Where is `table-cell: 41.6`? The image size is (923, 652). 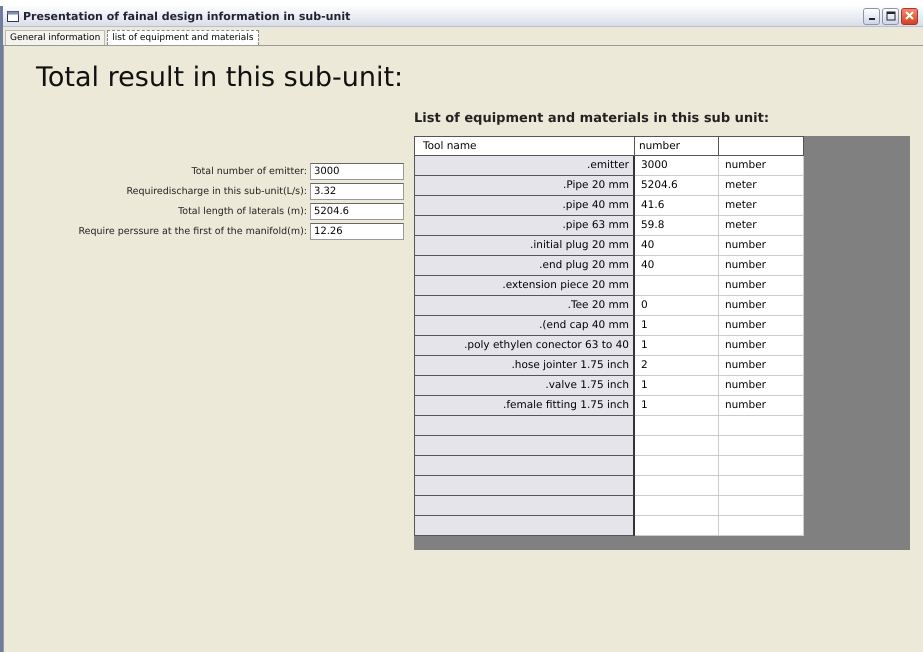
table-cell: 41.6 is located at coordinates (677, 206).